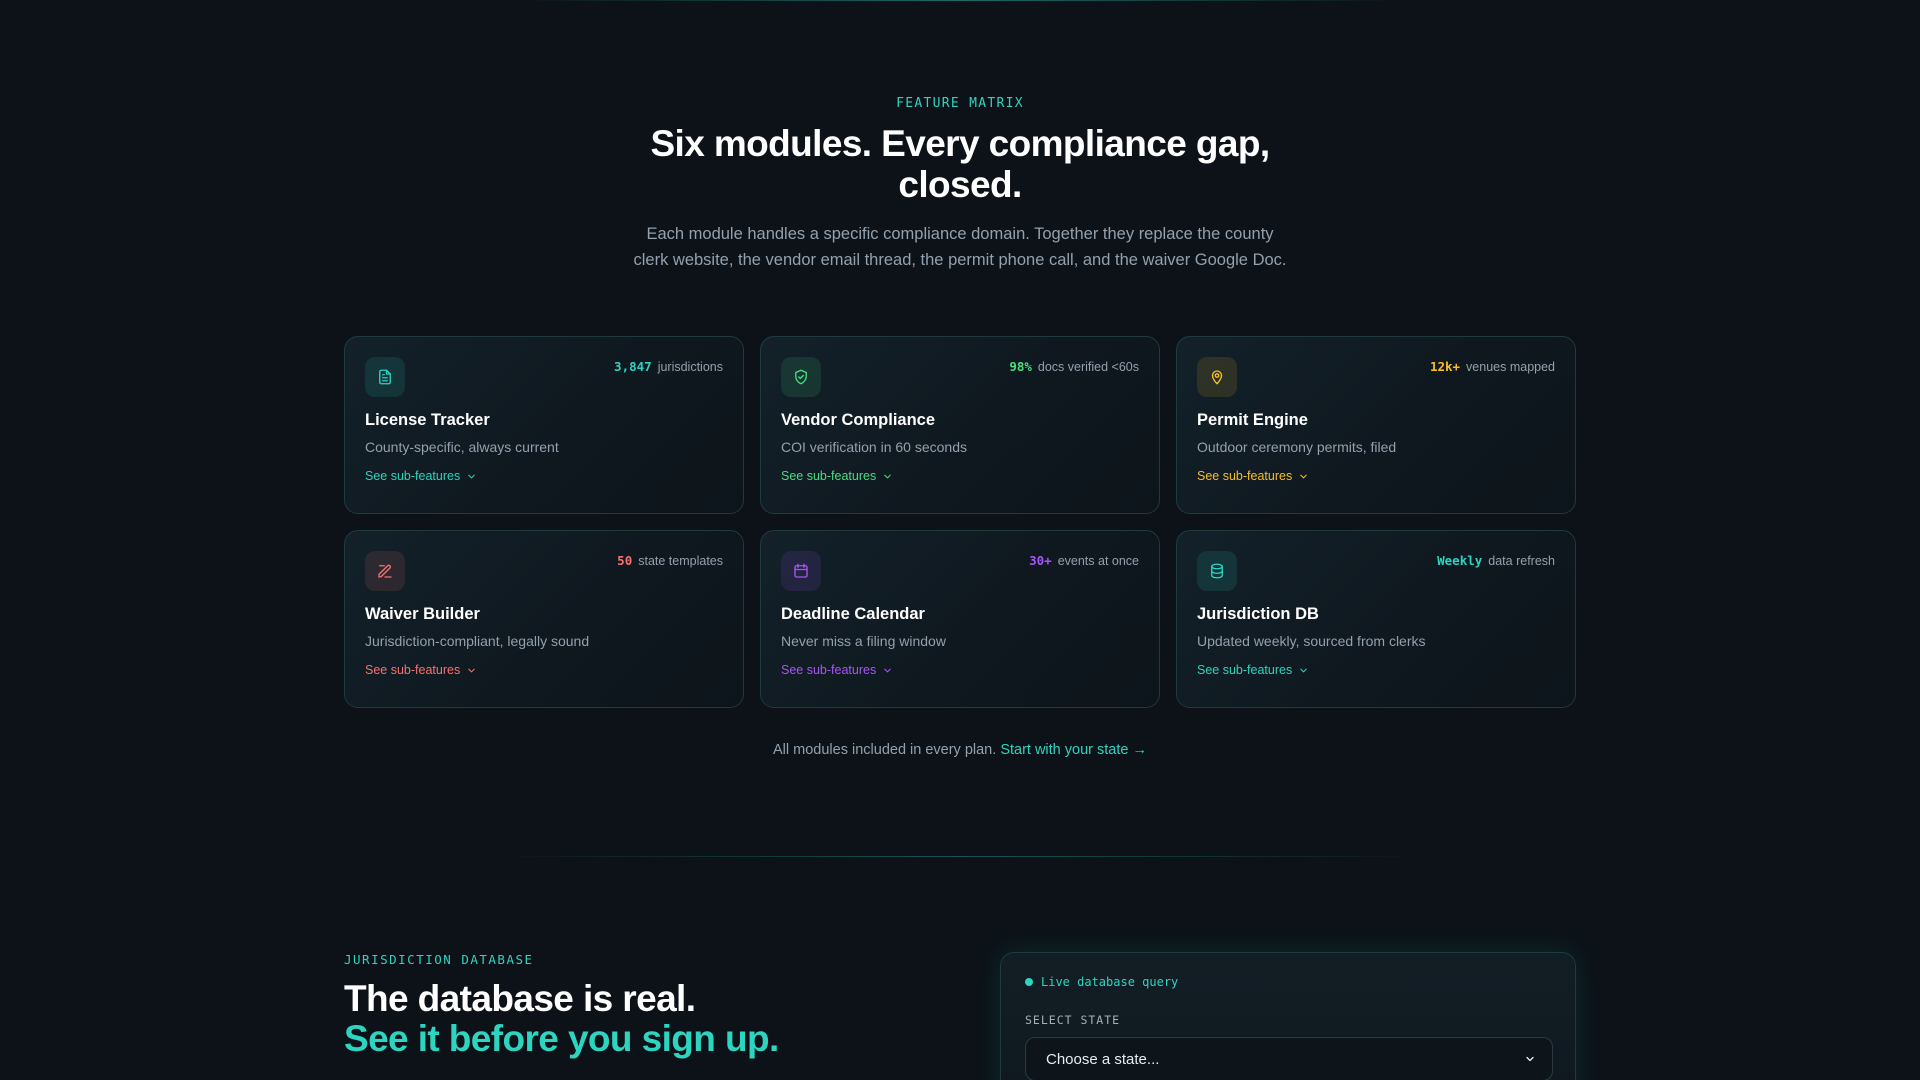  I want to click on card-title: License Tracker, so click(427, 420).